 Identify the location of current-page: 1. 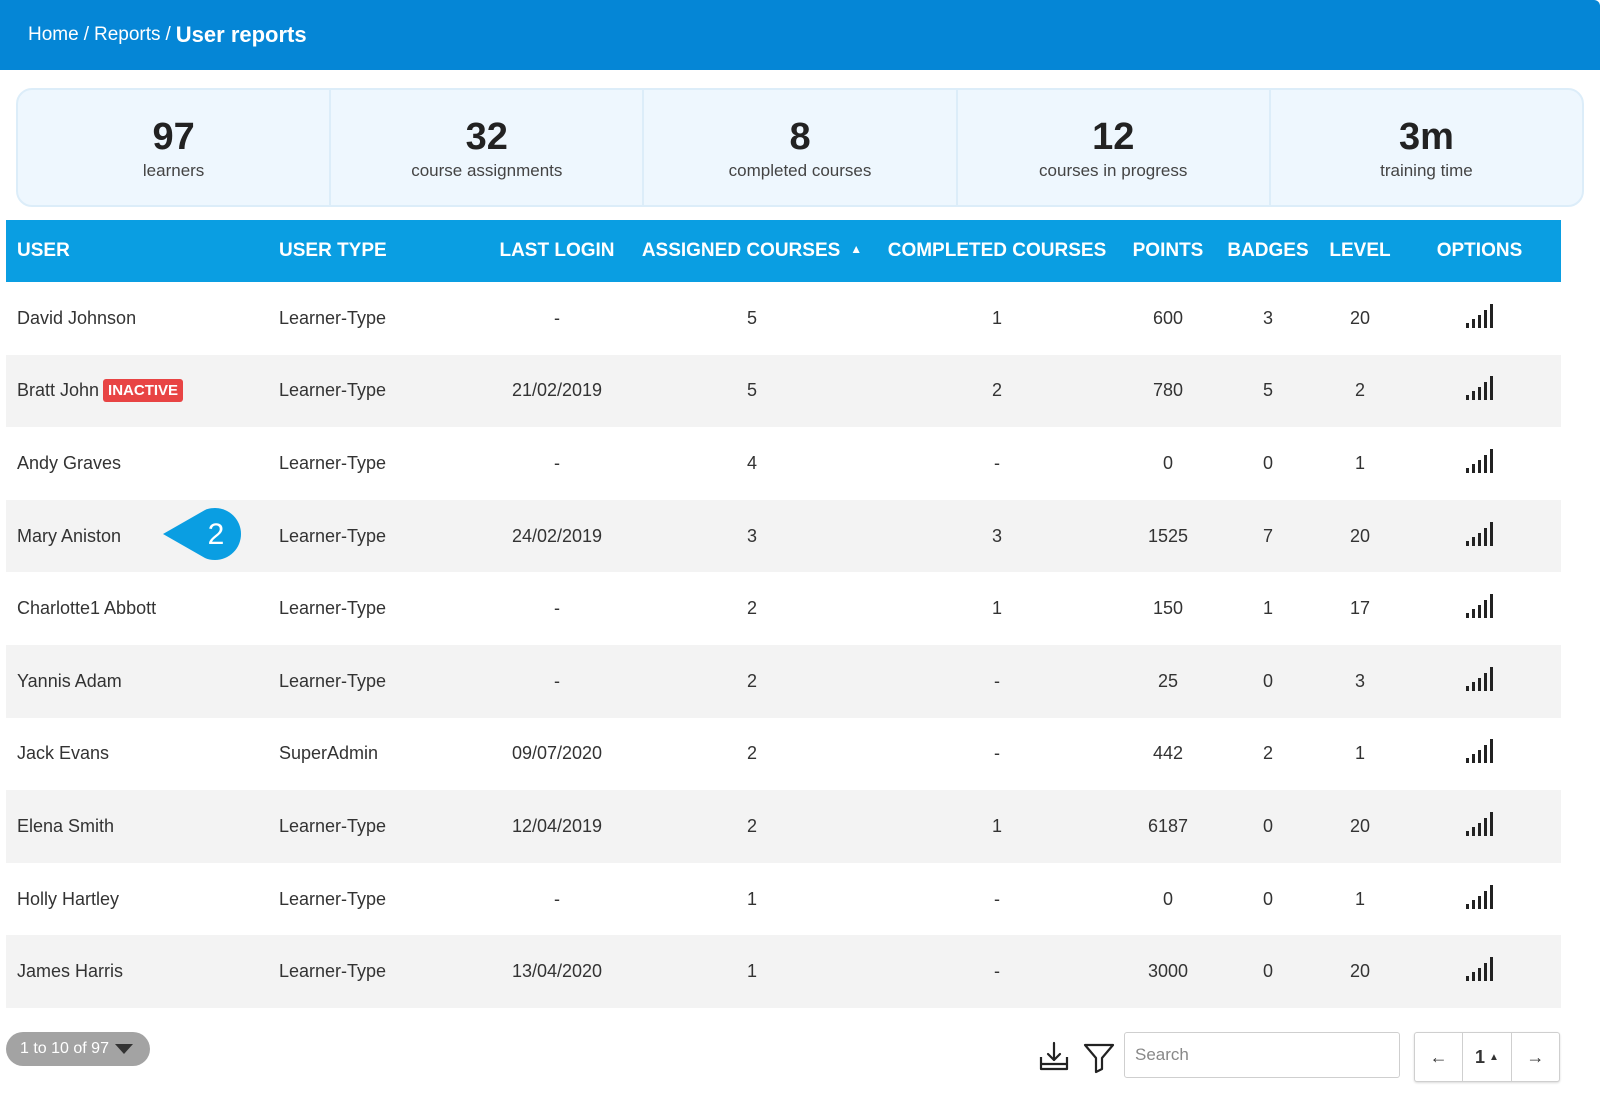
(1480, 1056).